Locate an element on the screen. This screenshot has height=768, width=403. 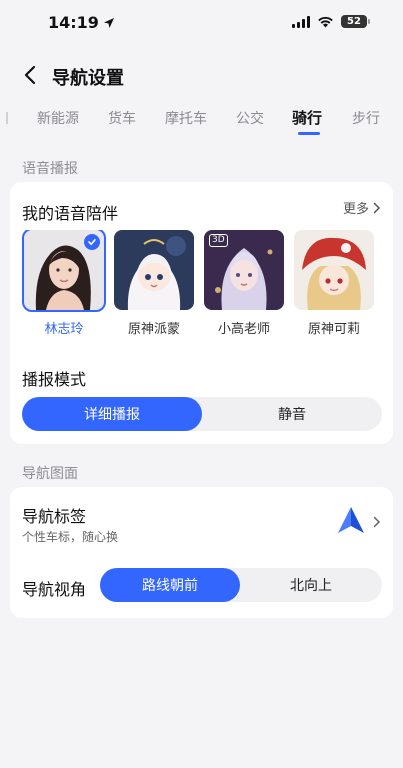
companion-title: 我的语音陪伴 is located at coordinates (70, 213).